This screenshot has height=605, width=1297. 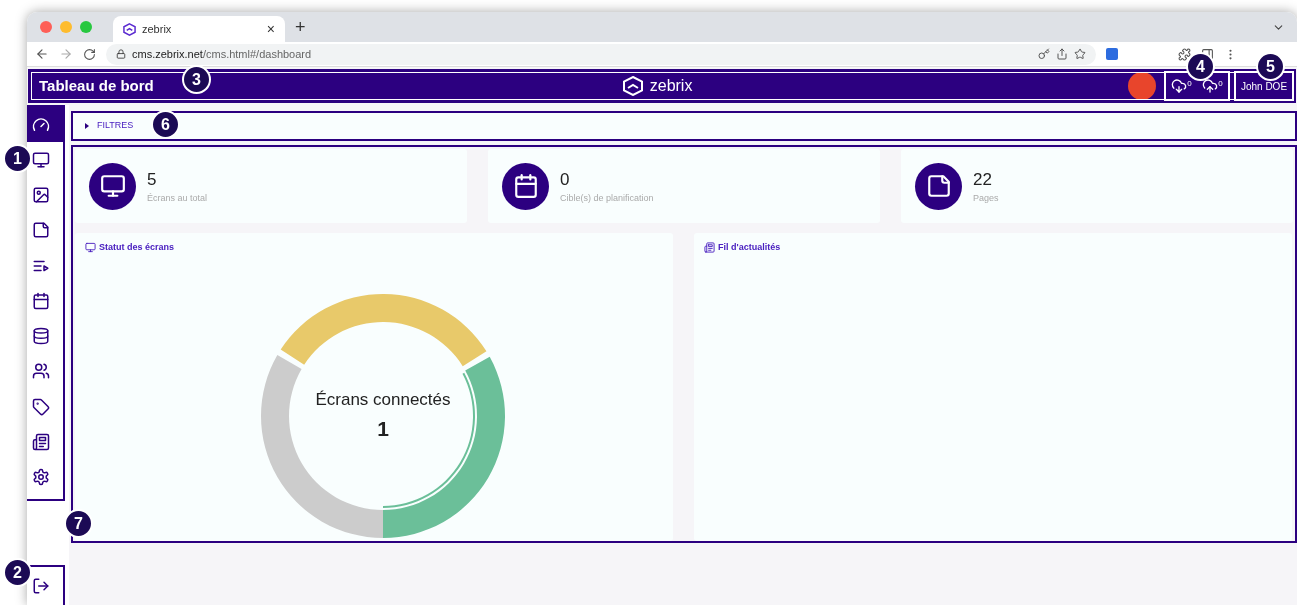 What do you see at coordinates (749, 247) in the screenshot?
I see `panel-title: Fil d'actualités` at bounding box center [749, 247].